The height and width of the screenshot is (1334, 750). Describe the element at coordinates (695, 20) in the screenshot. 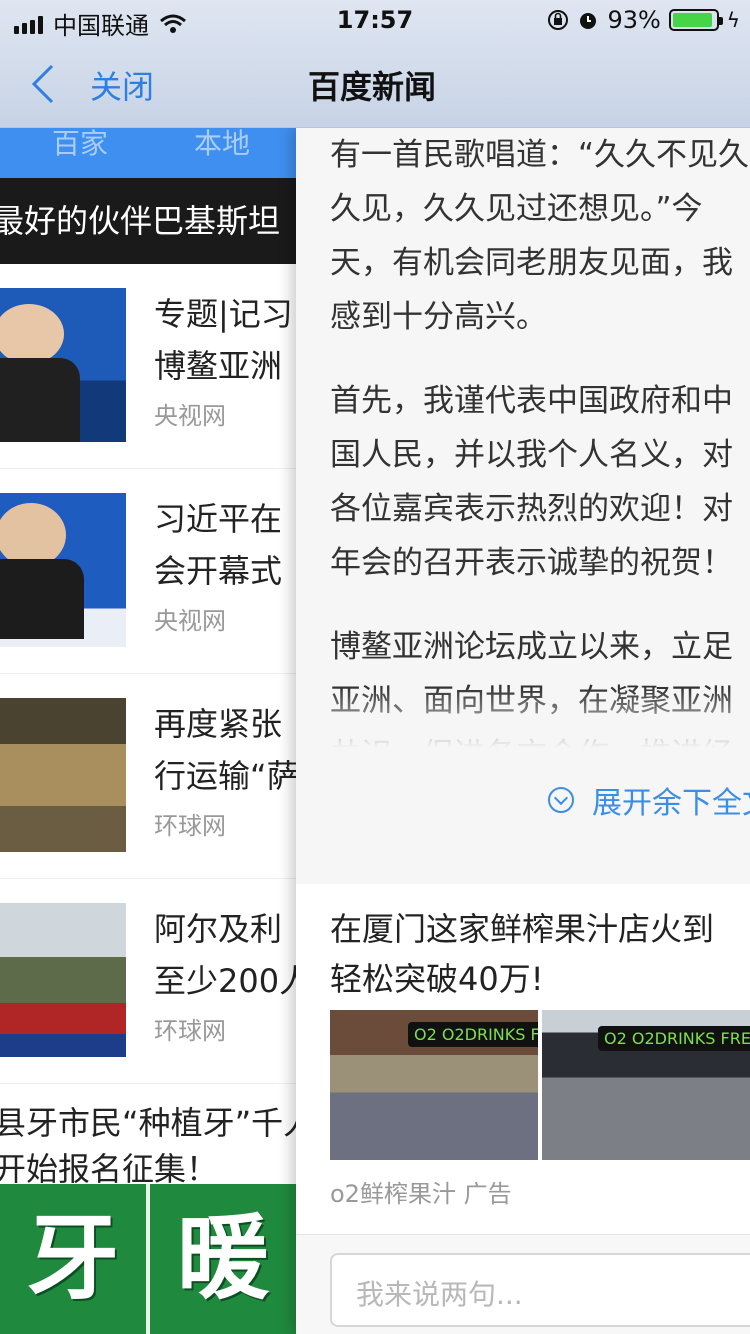

I see `battery-icon` at that location.